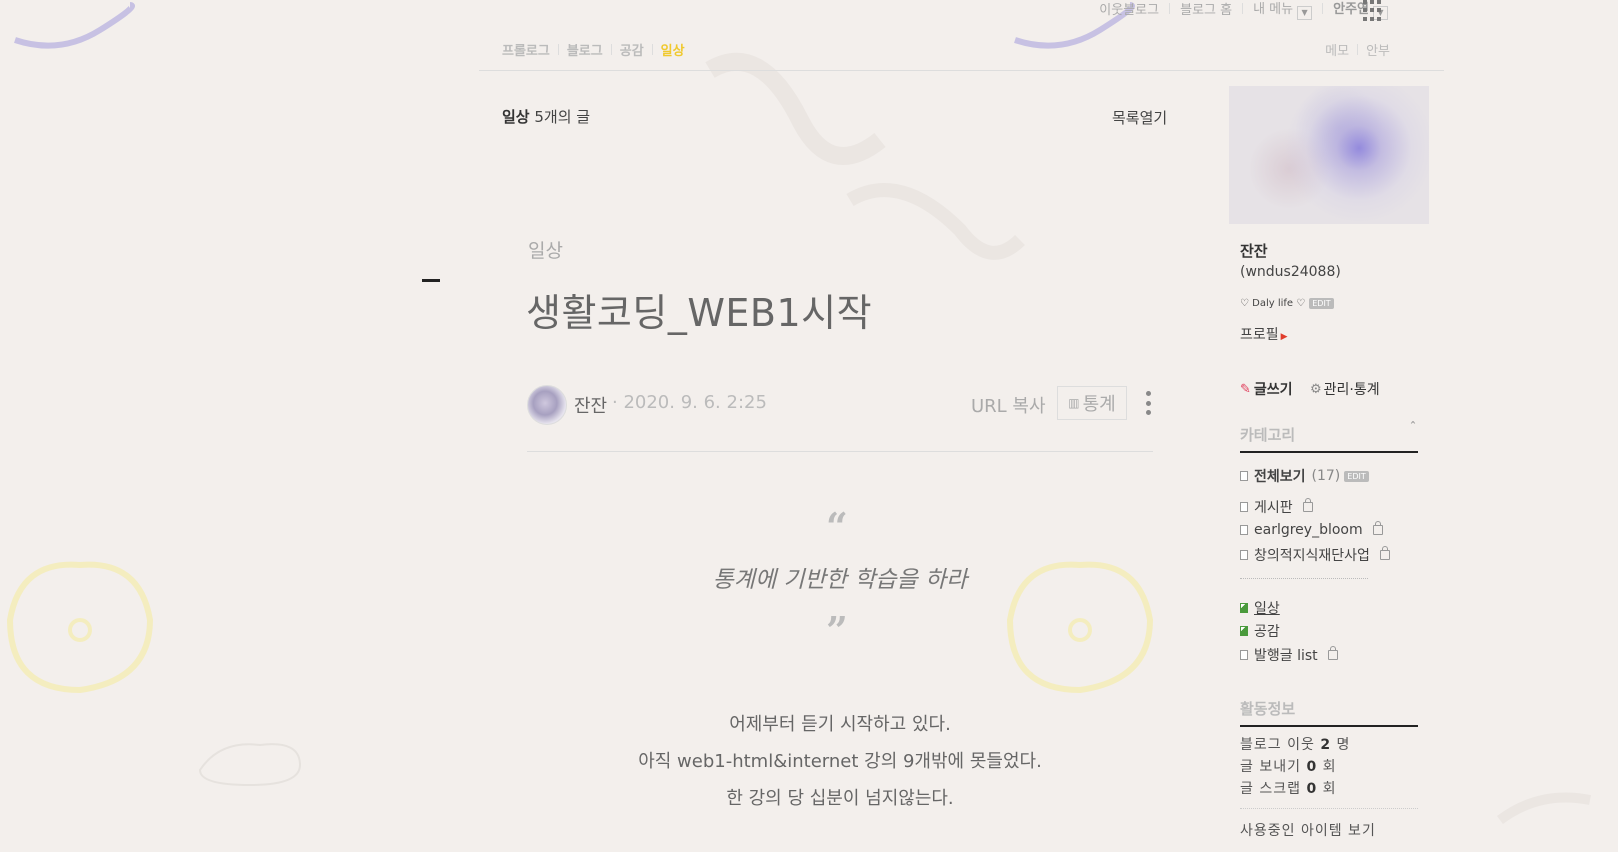 This screenshot has width=1618, height=852. Describe the element at coordinates (1329, 767) in the screenshot. I see `sent-unit: 회` at that location.